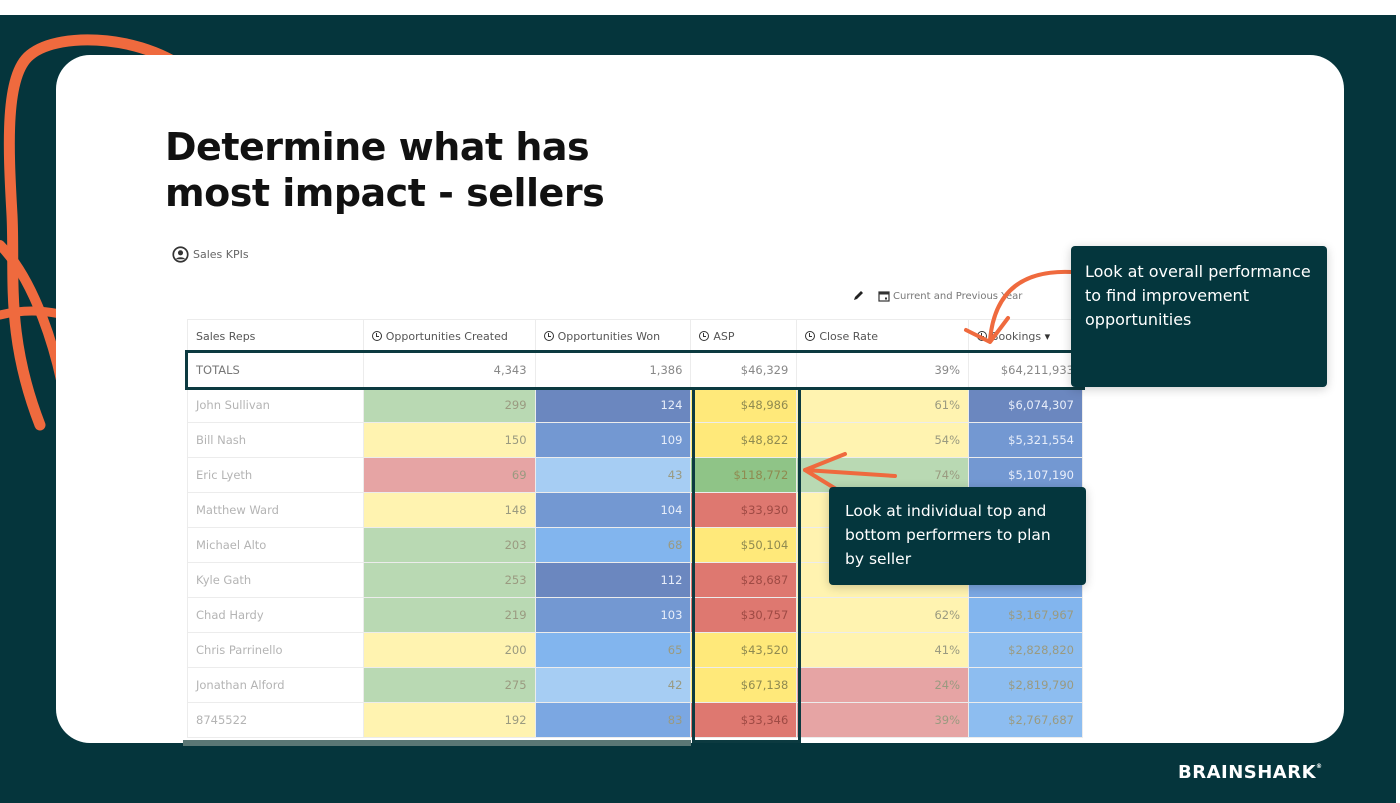  What do you see at coordinates (744, 370) in the screenshot?
I see `totals-asp: $46,329` at bounding box center [744, 370].